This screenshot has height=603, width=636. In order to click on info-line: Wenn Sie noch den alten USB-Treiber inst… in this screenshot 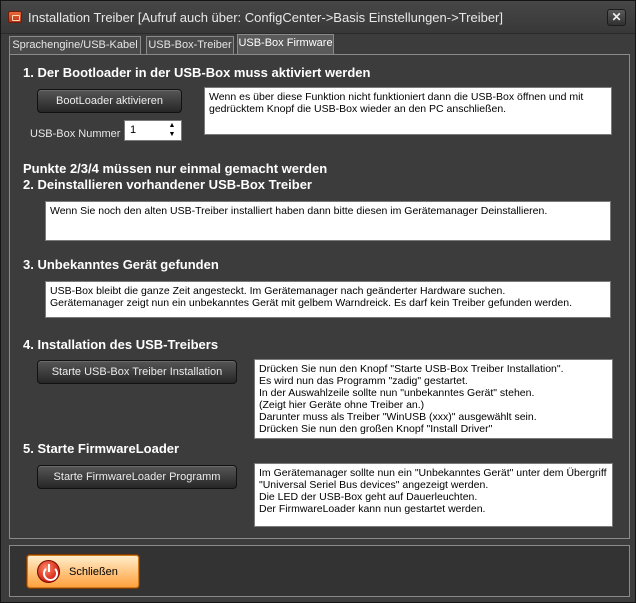, I will do `click(299, 211)`.